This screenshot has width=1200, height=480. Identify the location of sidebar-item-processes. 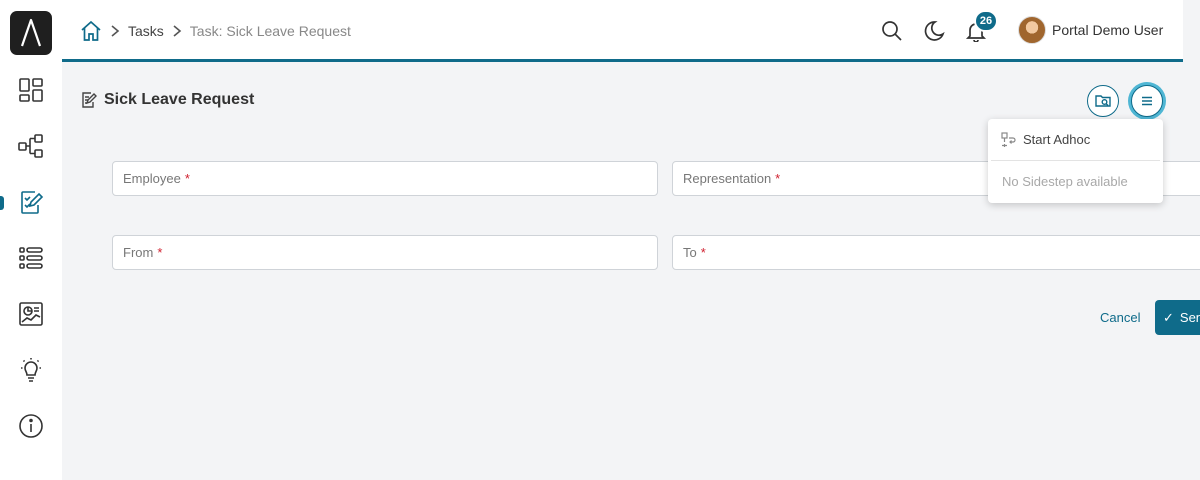
(31, 146).